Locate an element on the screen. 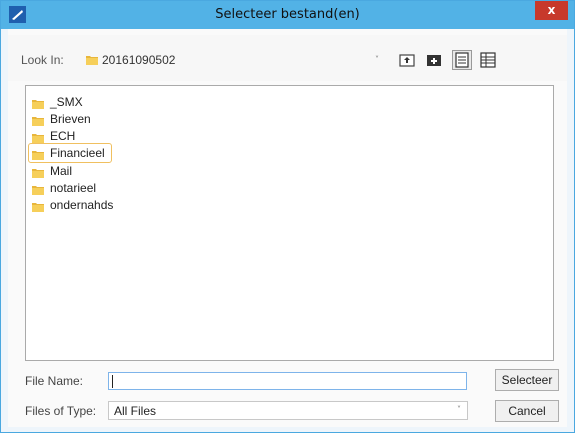 The image size is (575, 433). list-item: ECH is located at coordinates (53, 136).